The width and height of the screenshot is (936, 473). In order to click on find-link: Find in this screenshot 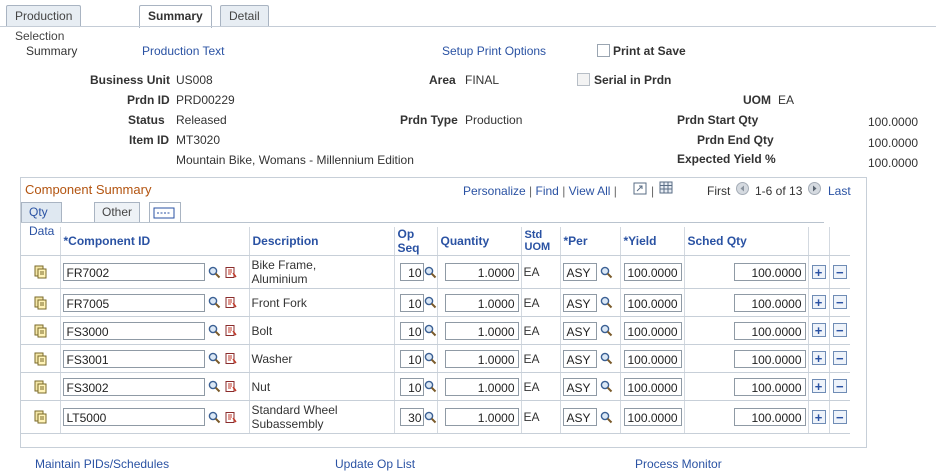, I will do `click(547, 191)`.